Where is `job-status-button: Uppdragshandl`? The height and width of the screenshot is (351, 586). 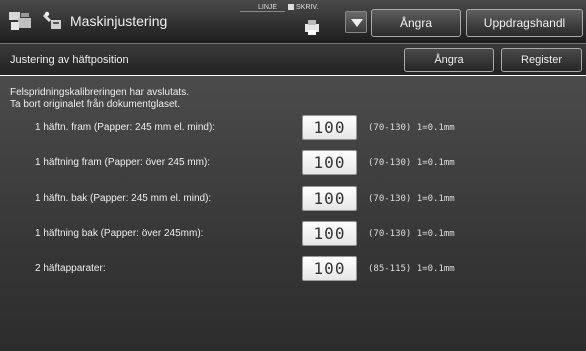 job-status-button: Uppdragshandl is located at coordinates (524, 23).